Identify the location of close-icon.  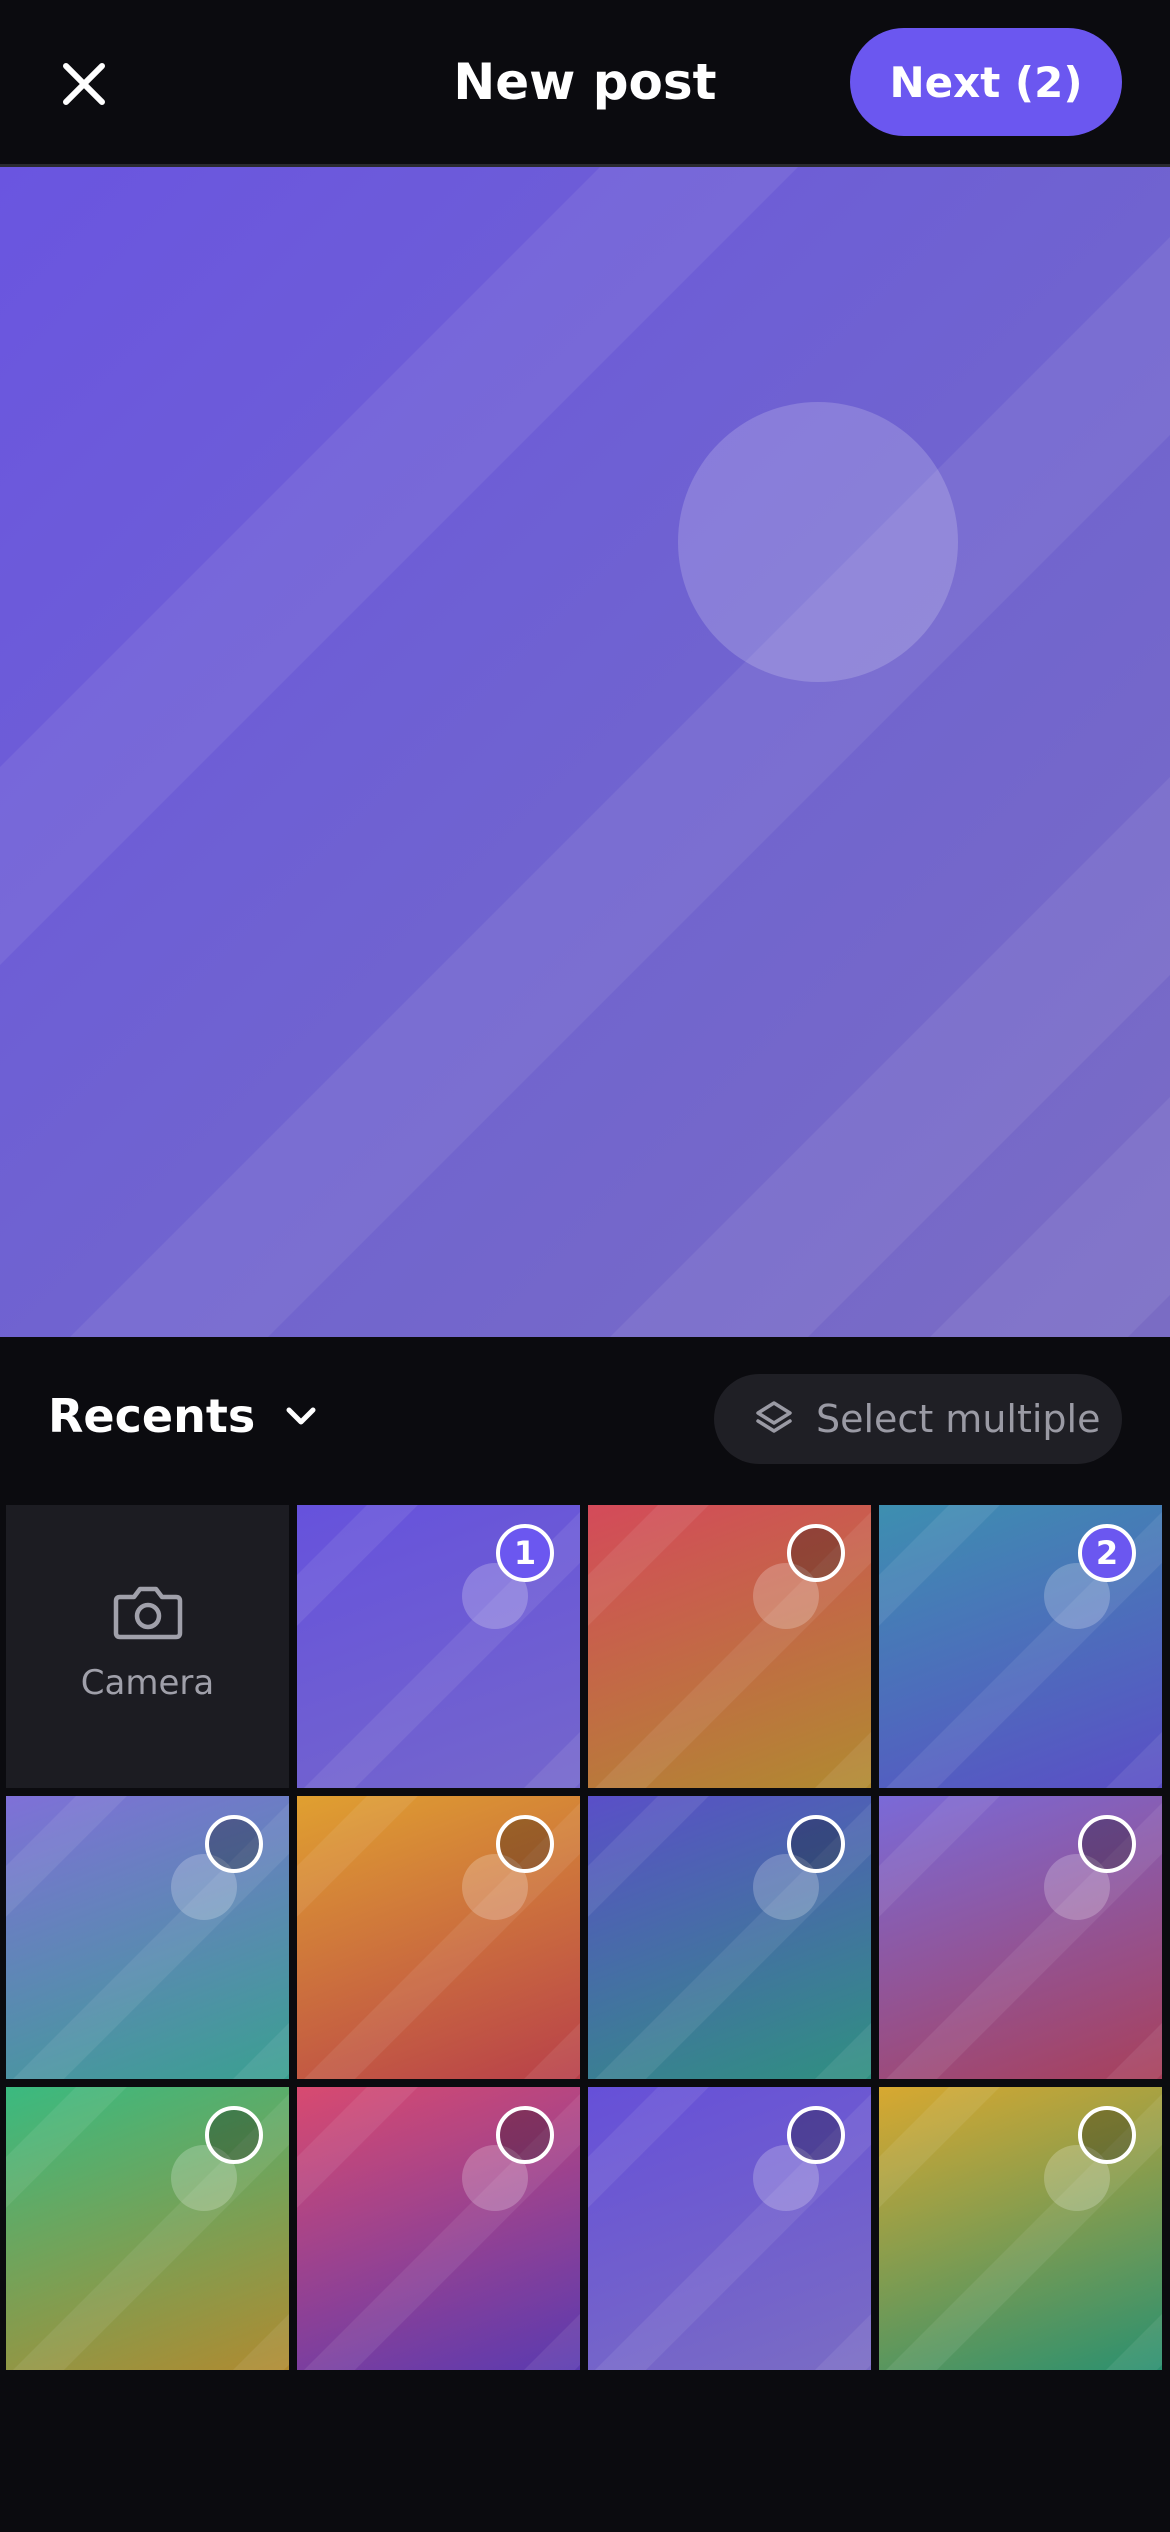
(84, 84).